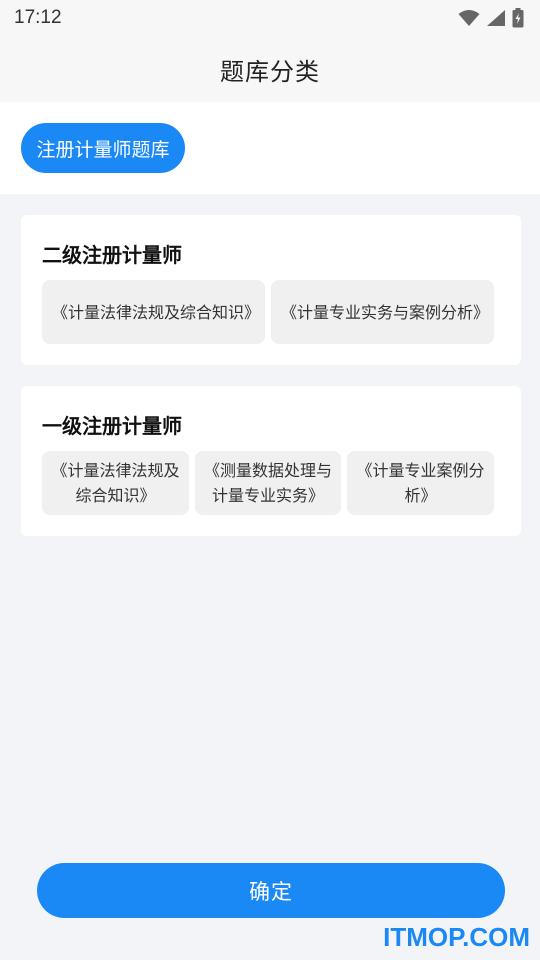  What do you see at coordinates (268, 312) in the screenshot?
I see `book-list: 《计量法律法规及综合知识》 《计量专业实务与案例分析》` at bounding box center [268, 312].